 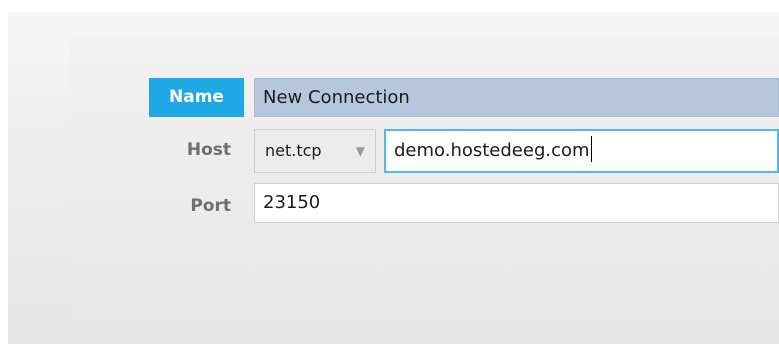 What do you see at coordinates (196, 97) in the screenshot?
I see `name-label: Name` at bounding box center [196, 97].